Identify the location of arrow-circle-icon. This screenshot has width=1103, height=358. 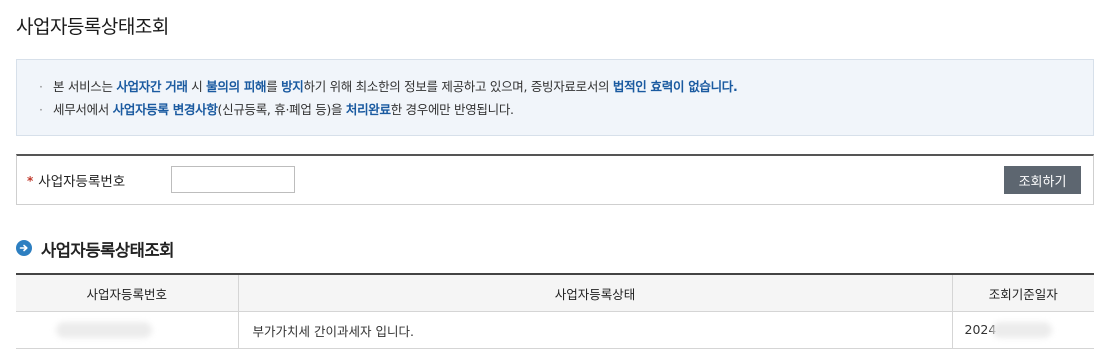
(24, 248).